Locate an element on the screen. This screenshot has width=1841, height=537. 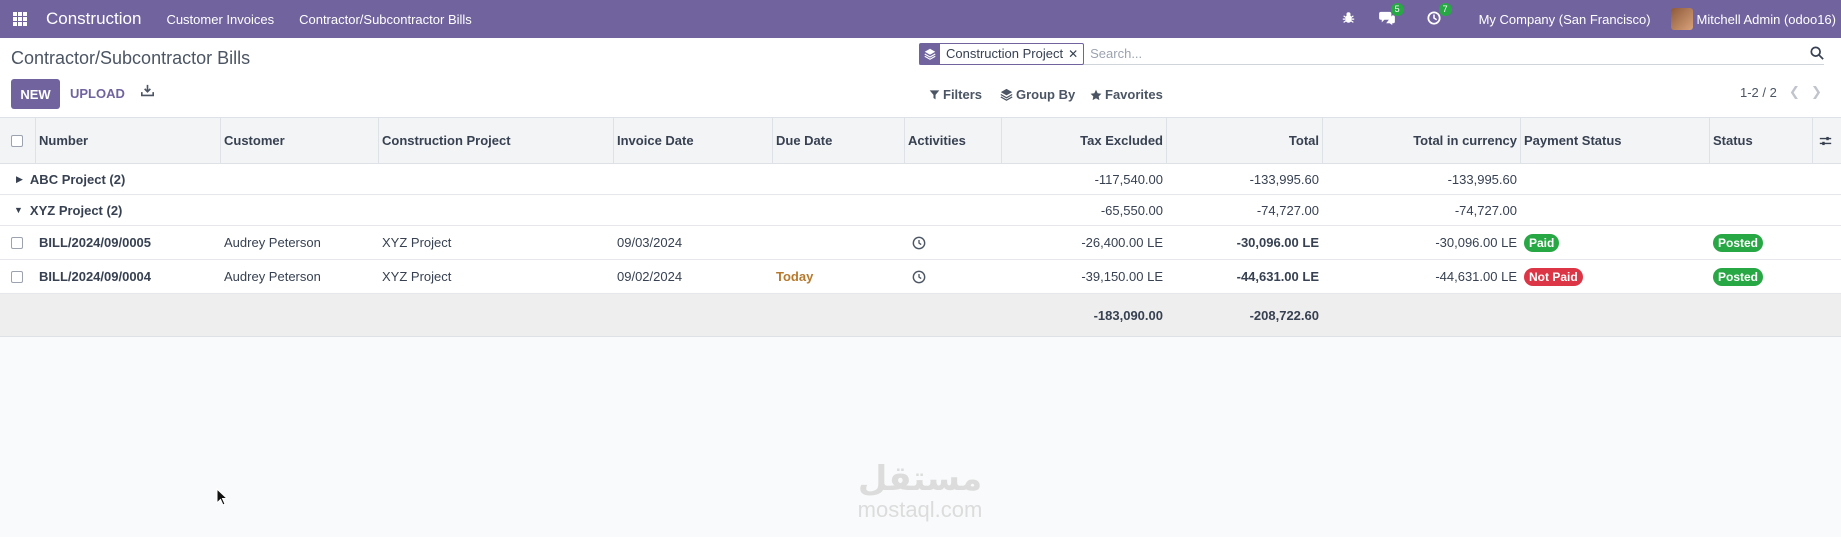
watermark-logo: مستقل mostaql.com is located at coordinates (920, 491).